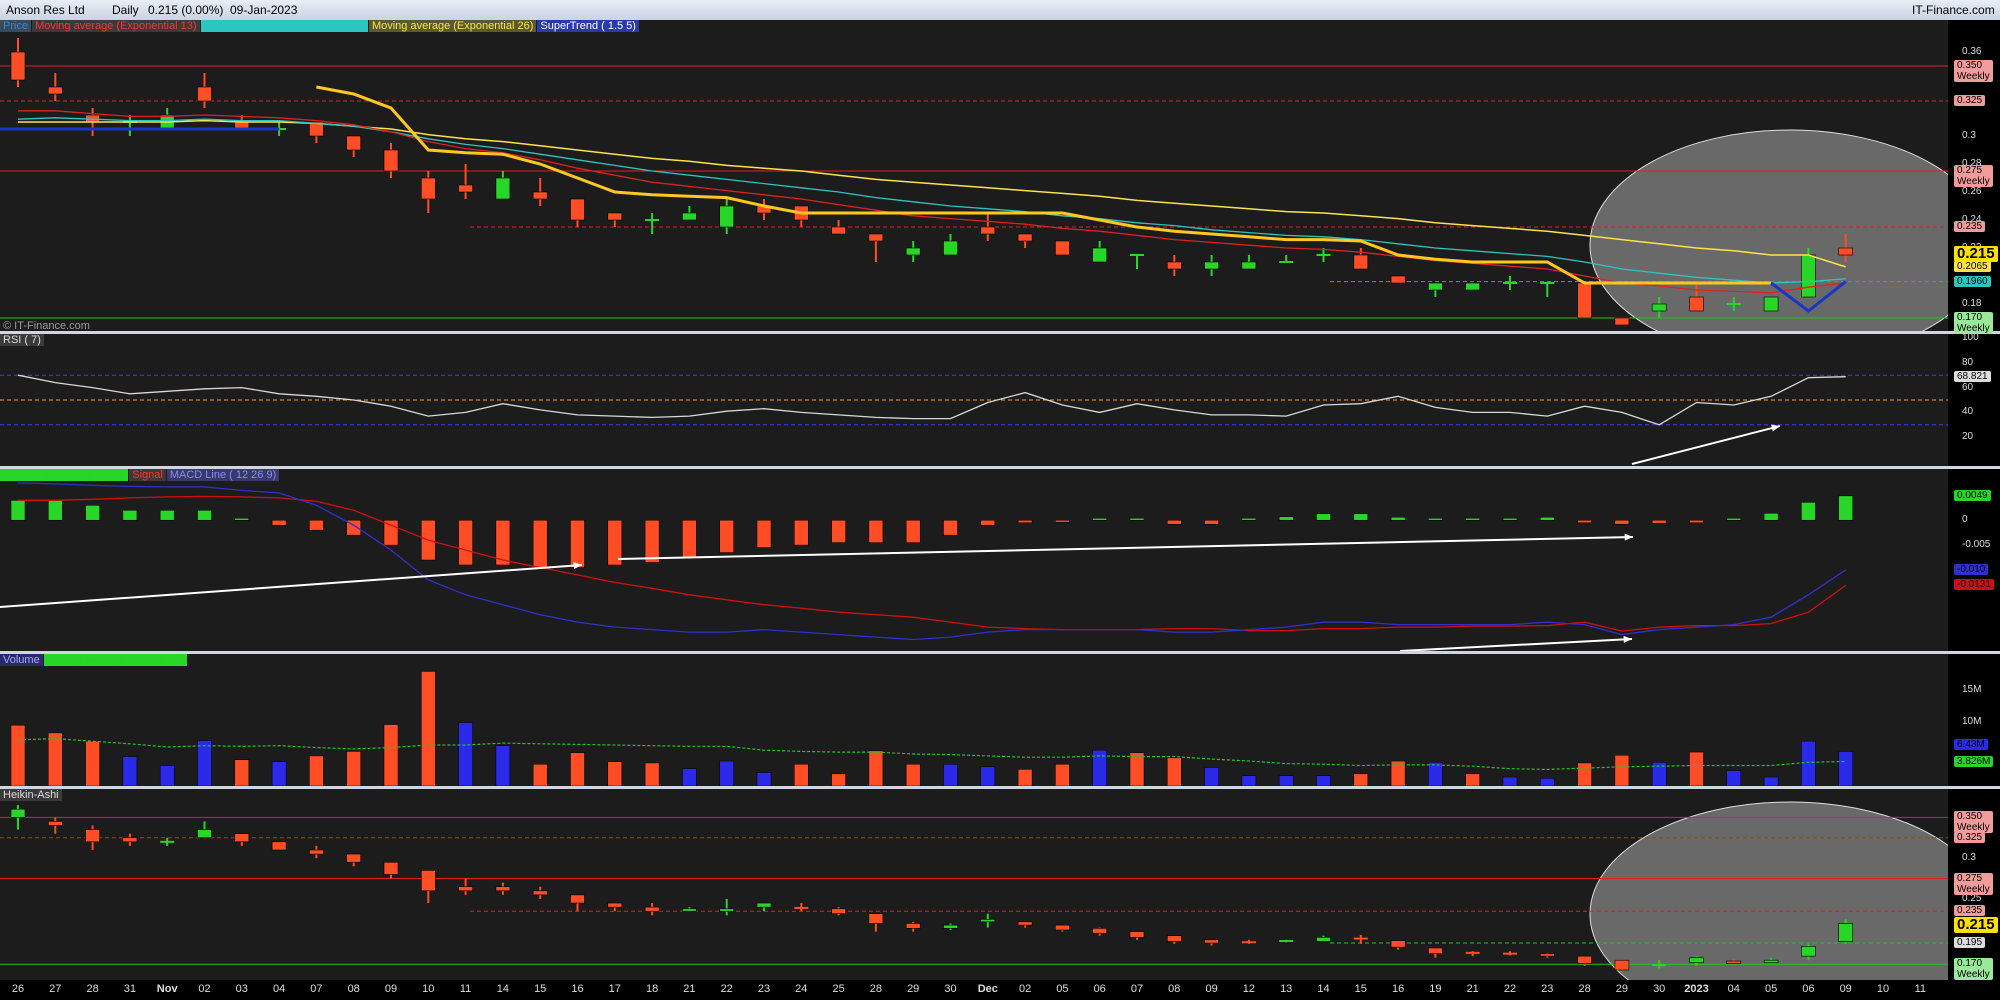  What do you see at coordinates (1628, 537) in the screenshot?
I see `trend-arrowhead` at bounding box center [1628, 537].